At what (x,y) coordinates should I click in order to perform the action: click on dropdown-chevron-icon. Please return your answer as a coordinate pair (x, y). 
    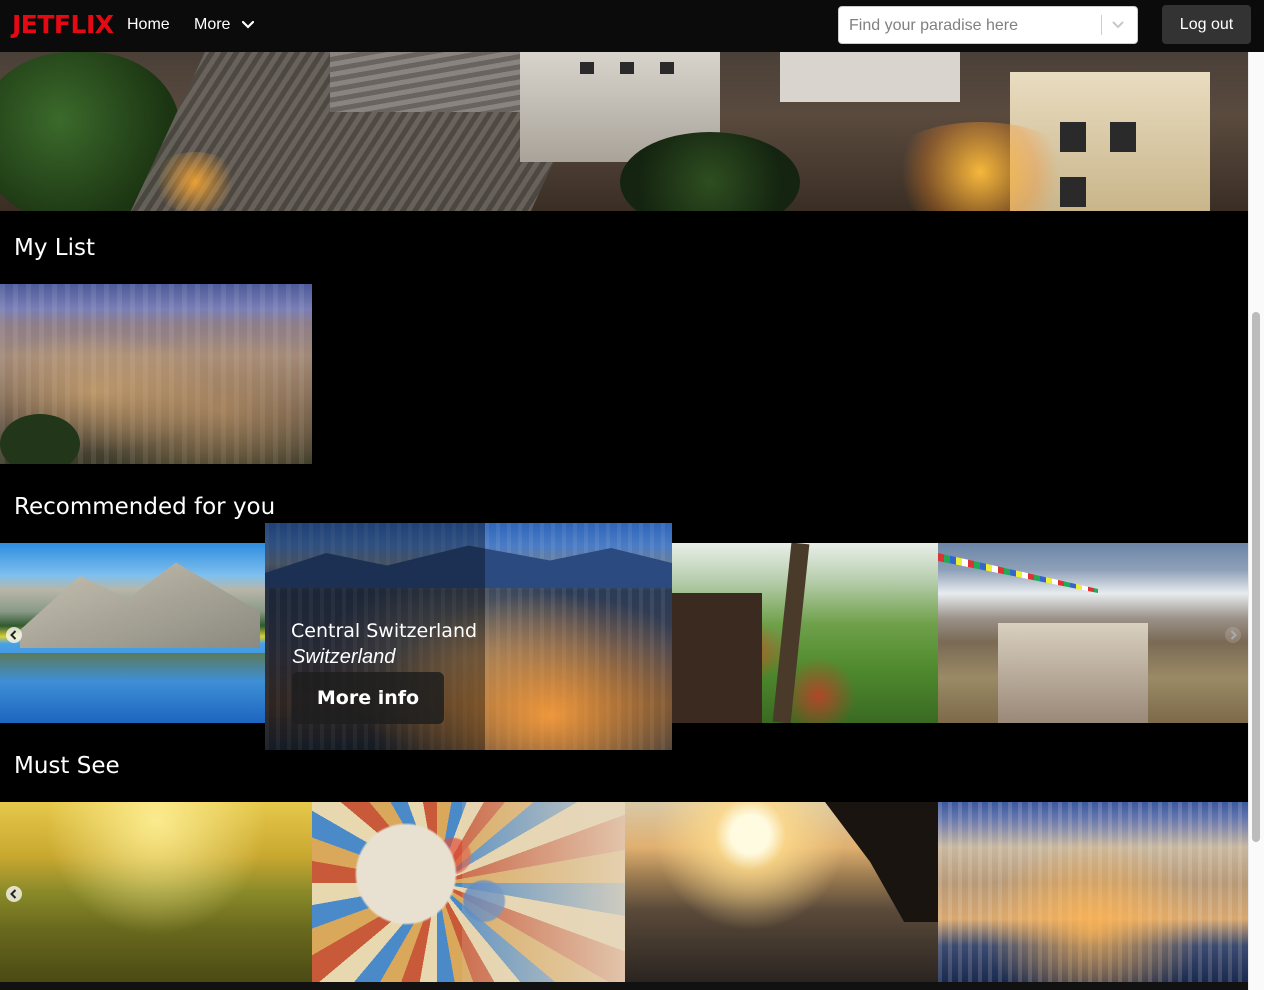
    Looking at the image, I should click on (1118, 25).